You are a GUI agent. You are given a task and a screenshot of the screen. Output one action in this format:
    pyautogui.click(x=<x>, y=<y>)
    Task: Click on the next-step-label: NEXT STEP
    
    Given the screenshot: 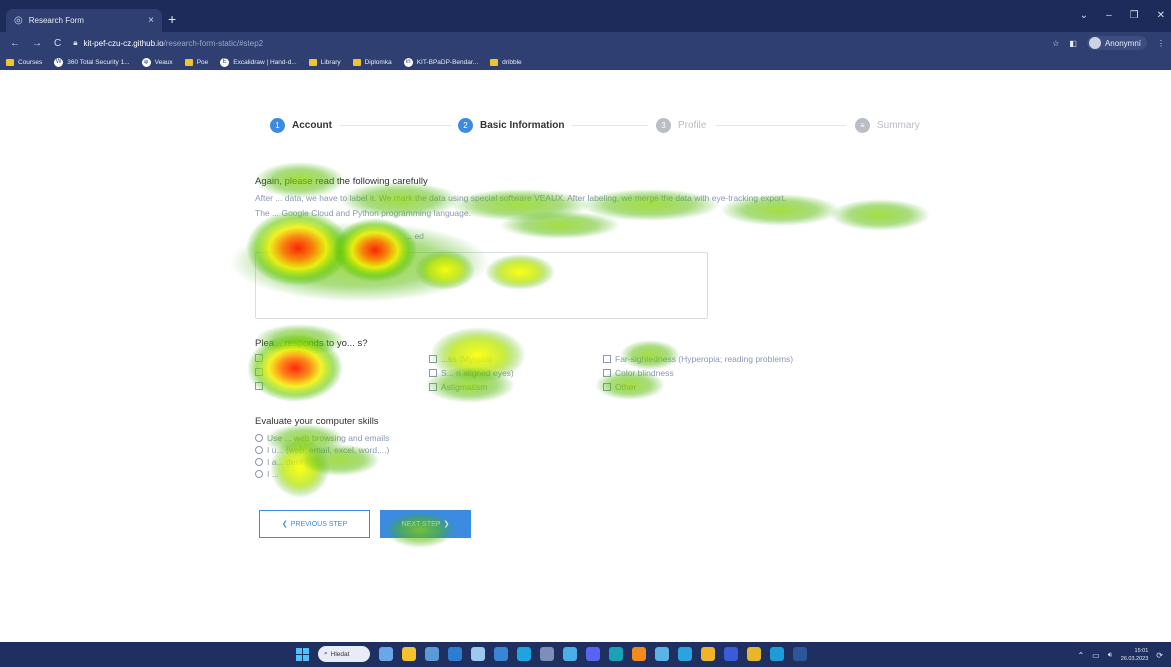 What is the action you would take?
    pyautogui.click(x=421, y=524)
    